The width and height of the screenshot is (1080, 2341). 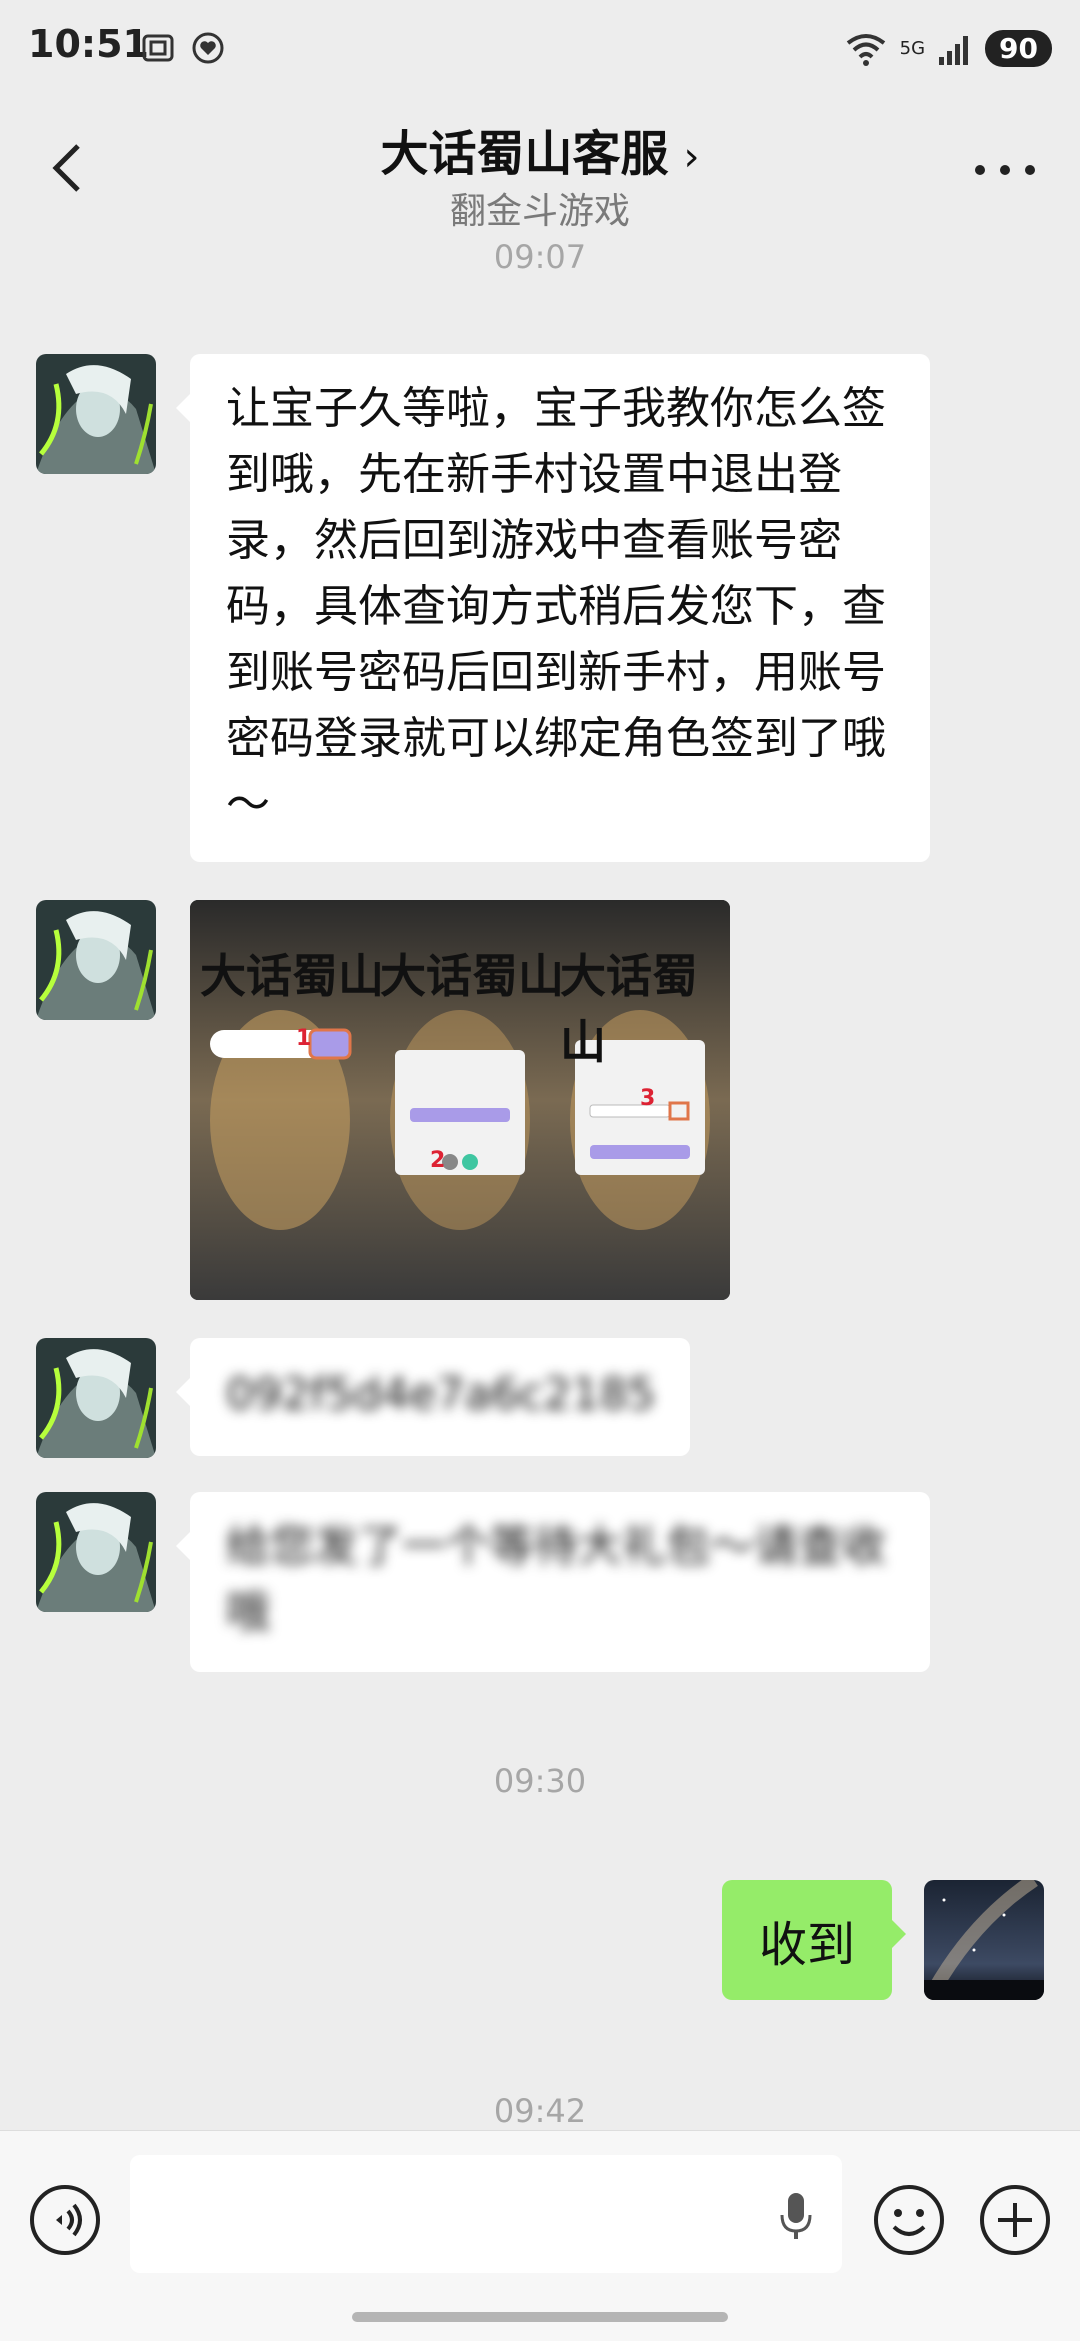 I want to click on timestamp: 09:42, so click(x=540, y=2111).